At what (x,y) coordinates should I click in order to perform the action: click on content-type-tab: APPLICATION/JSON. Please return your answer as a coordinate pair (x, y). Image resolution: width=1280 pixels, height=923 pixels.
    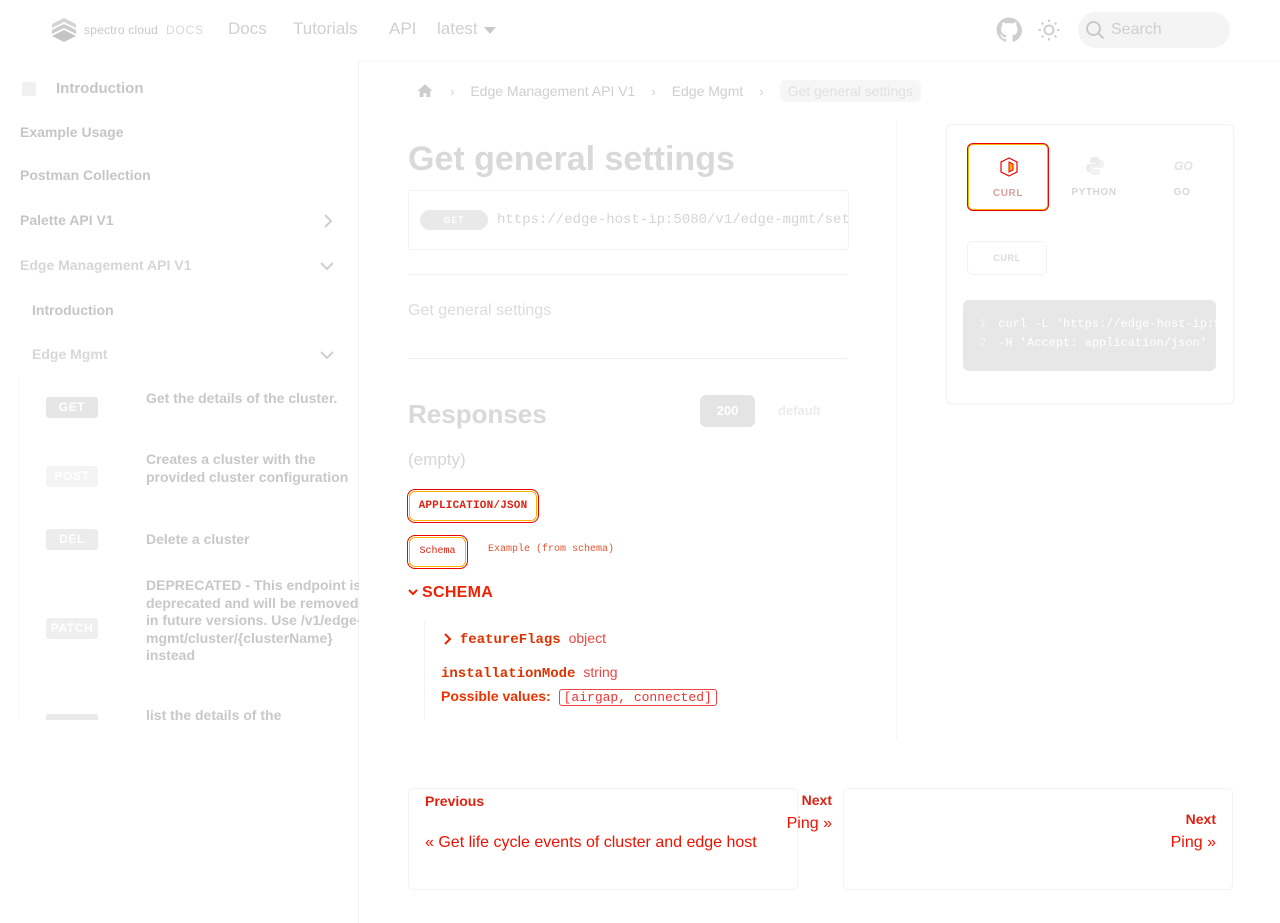
    Looking at the image, I should click on (473, 506).